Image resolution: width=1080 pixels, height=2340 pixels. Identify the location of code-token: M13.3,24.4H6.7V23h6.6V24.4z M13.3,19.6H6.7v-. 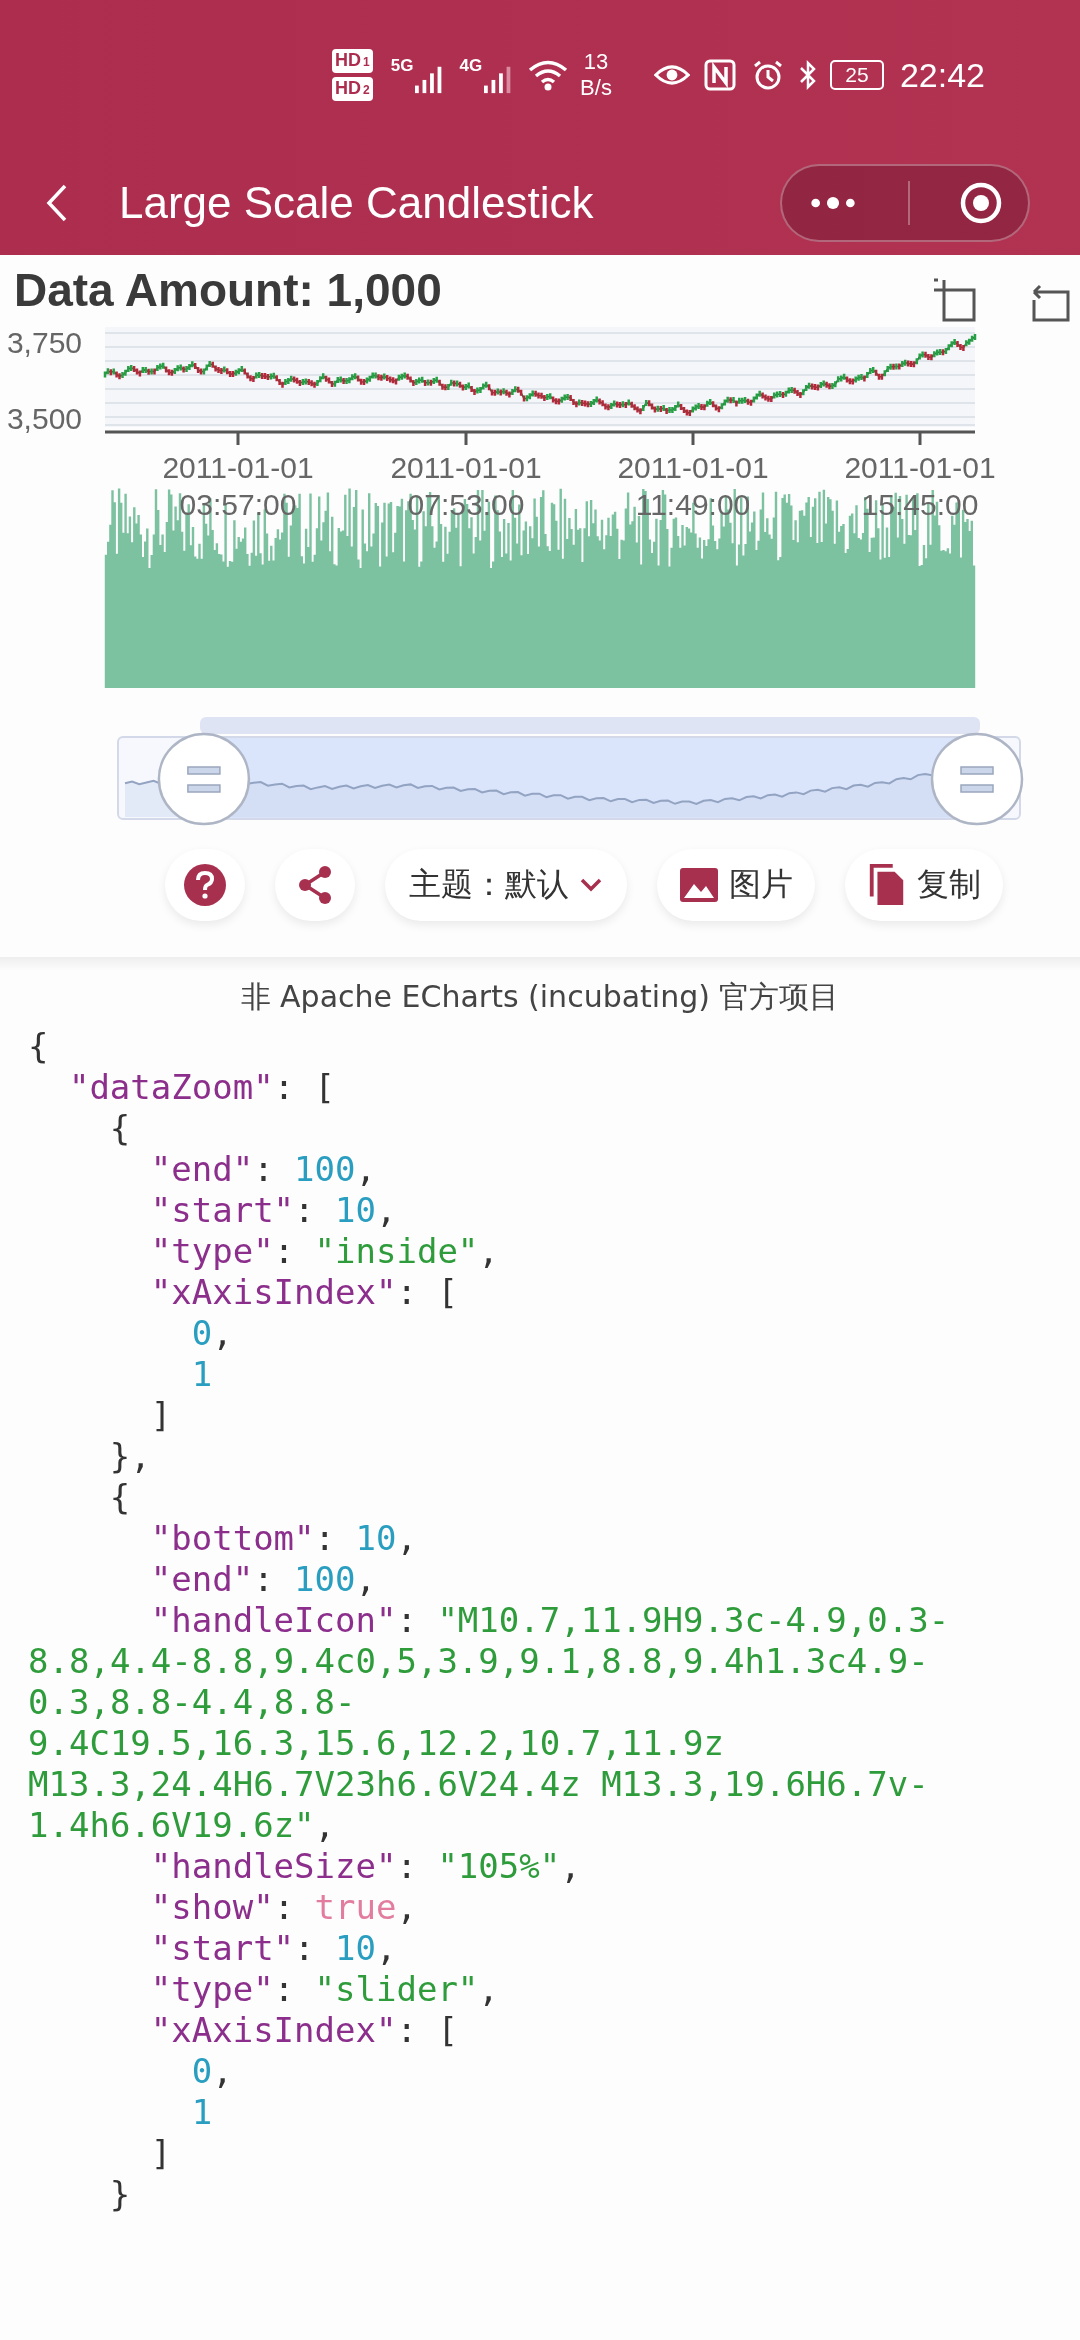
(478, 1784).